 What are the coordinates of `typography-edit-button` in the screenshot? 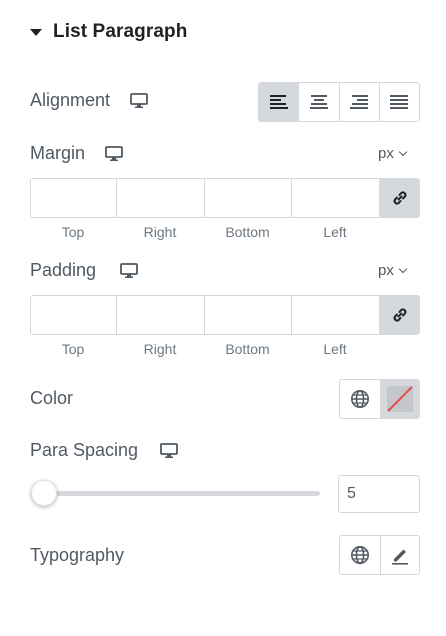 It's located at (399, 555).